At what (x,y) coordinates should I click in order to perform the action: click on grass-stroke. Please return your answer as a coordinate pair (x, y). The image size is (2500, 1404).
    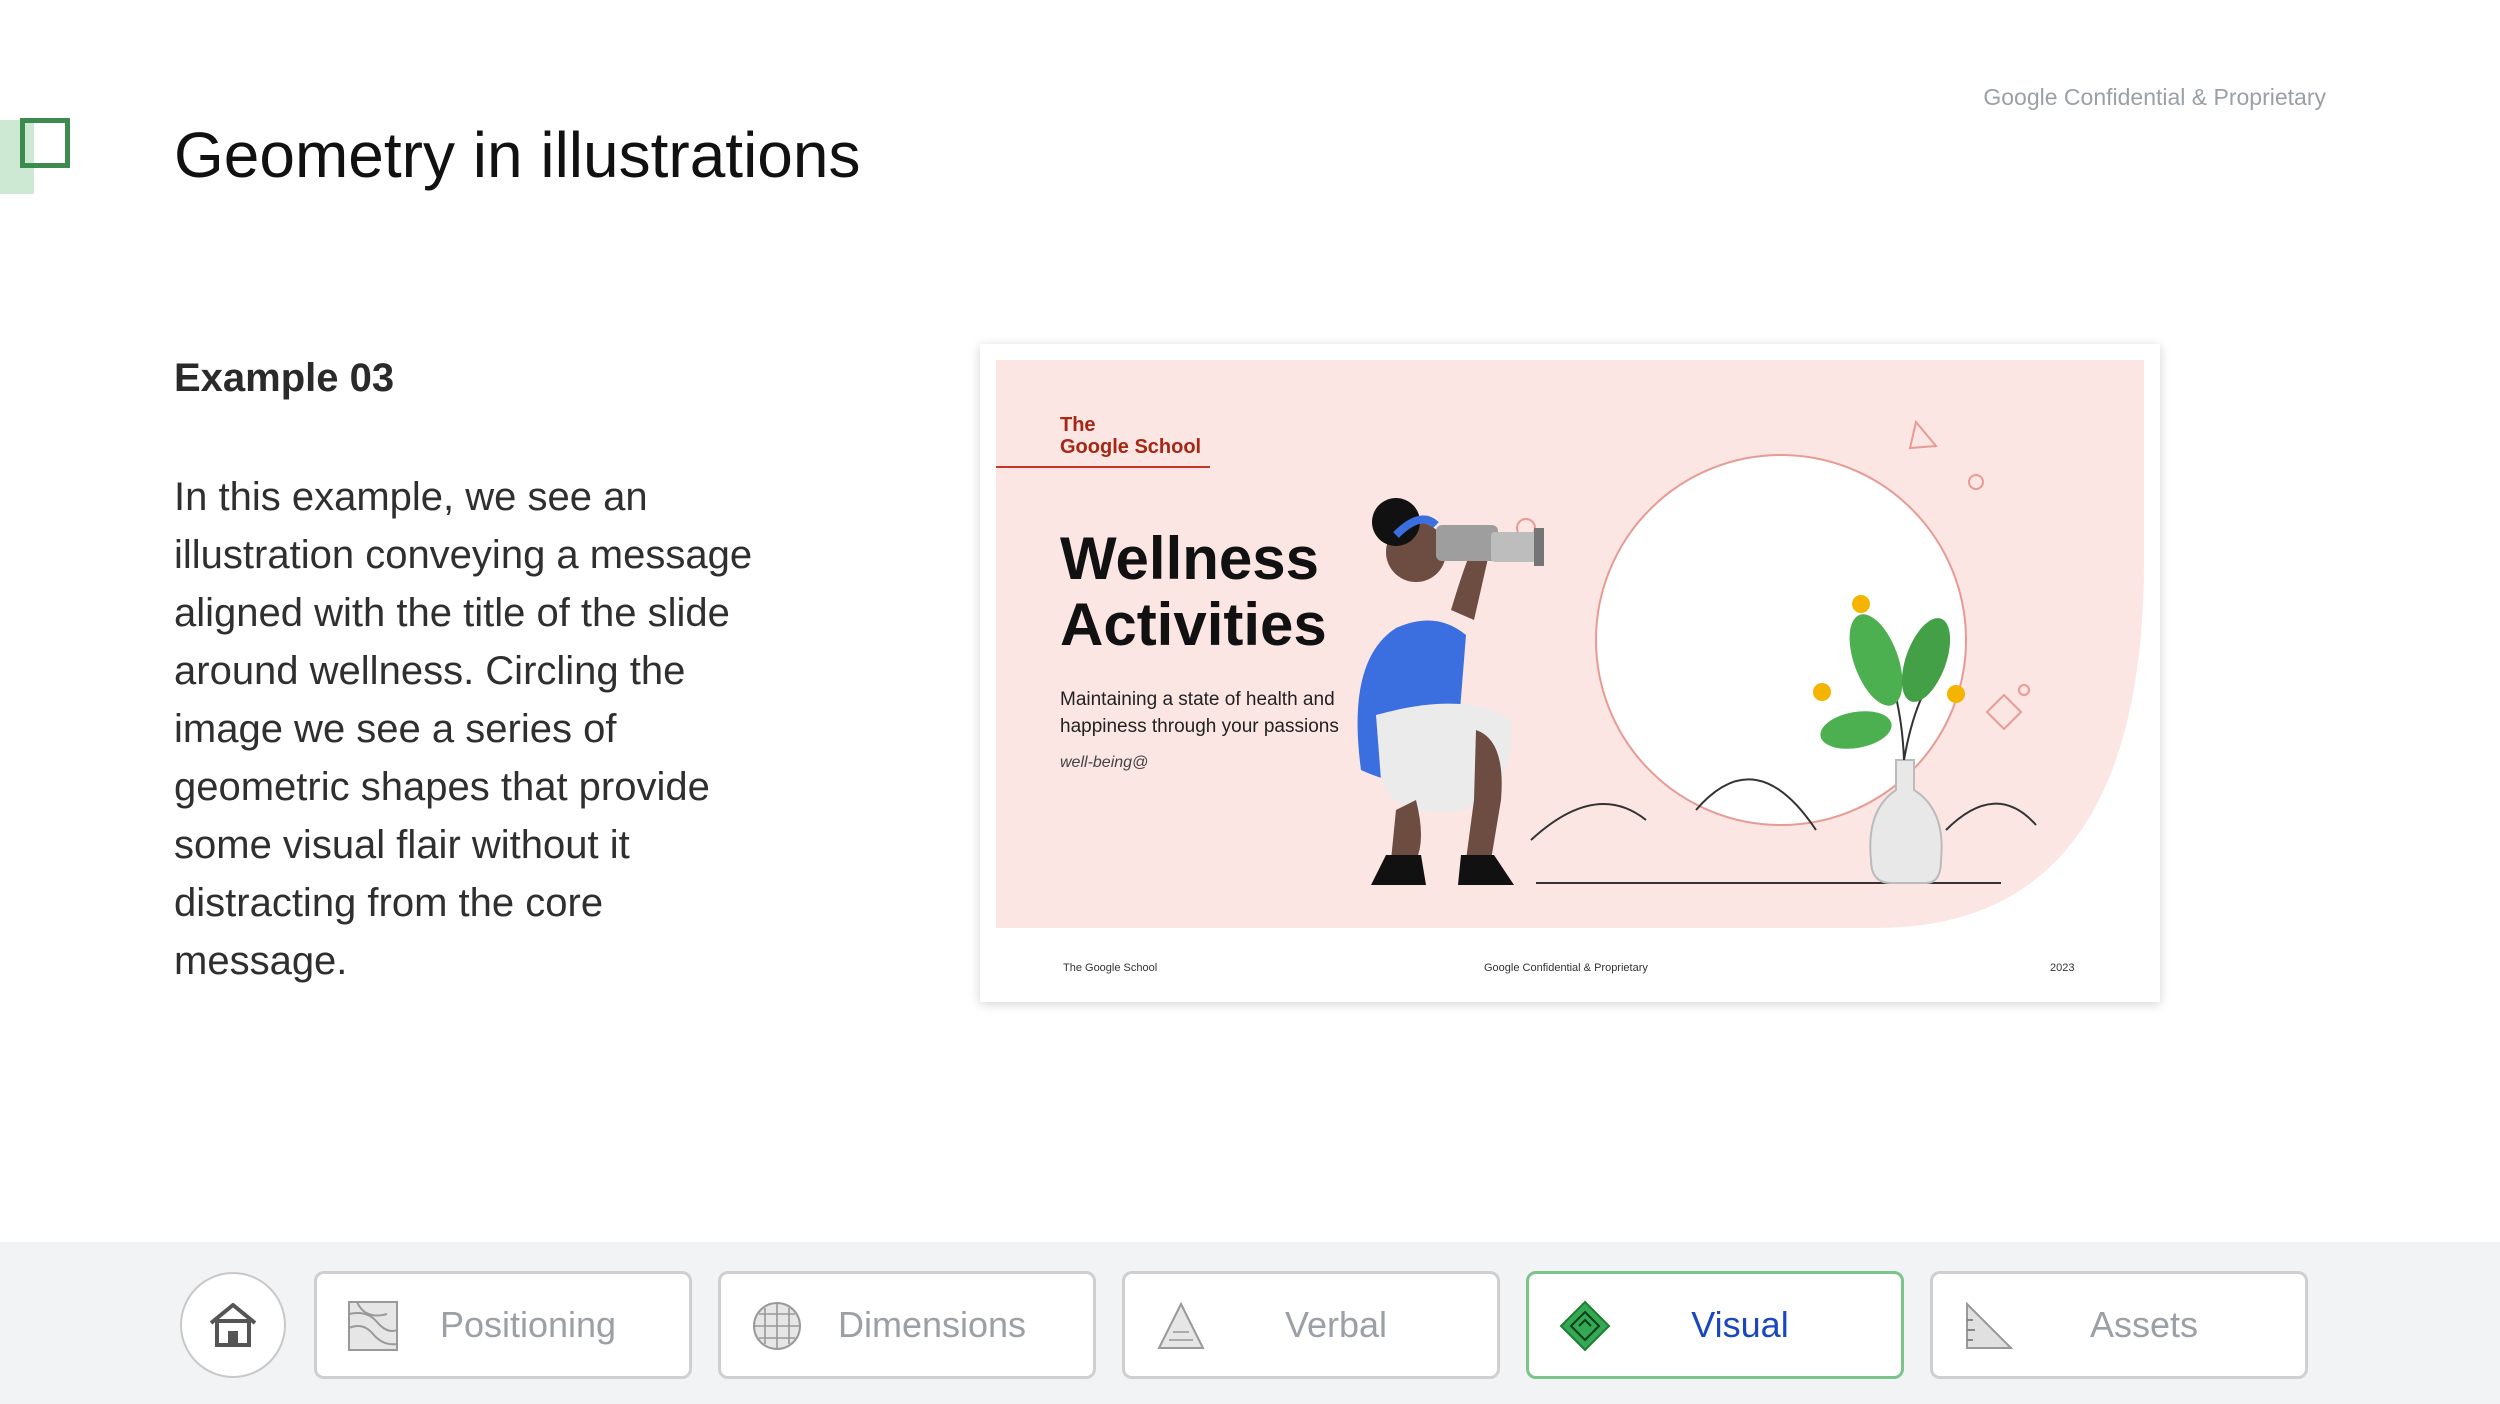
    Looking at the image, I should click on (1588, 822).